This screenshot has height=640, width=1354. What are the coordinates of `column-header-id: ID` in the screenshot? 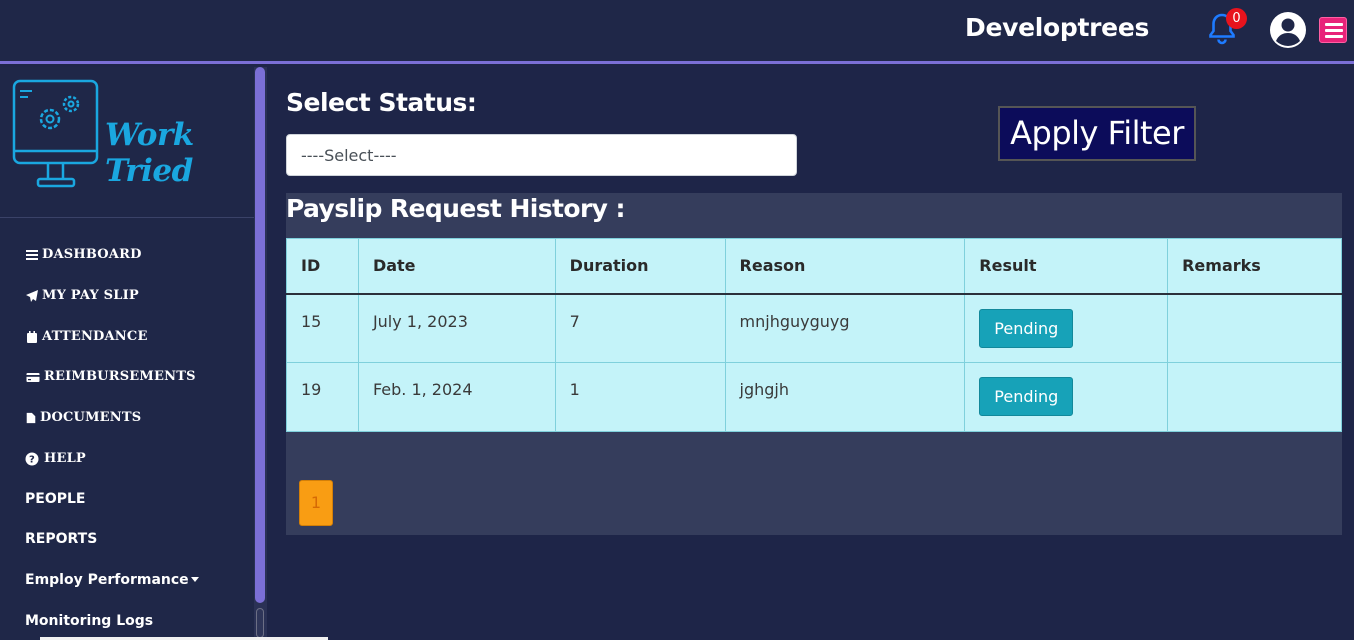 It's located at (322, 266).